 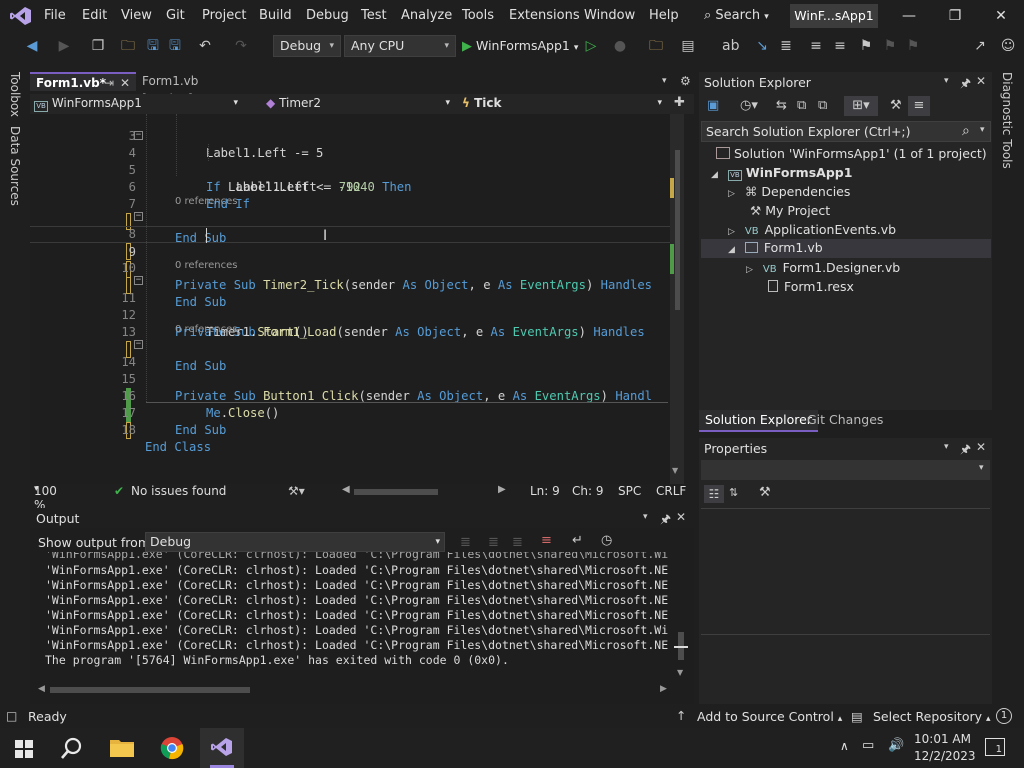 What do you see at coordinates (327, 15) in the screenshot?
I see `menu-debug: Debug` at bounding box center [327, 15].